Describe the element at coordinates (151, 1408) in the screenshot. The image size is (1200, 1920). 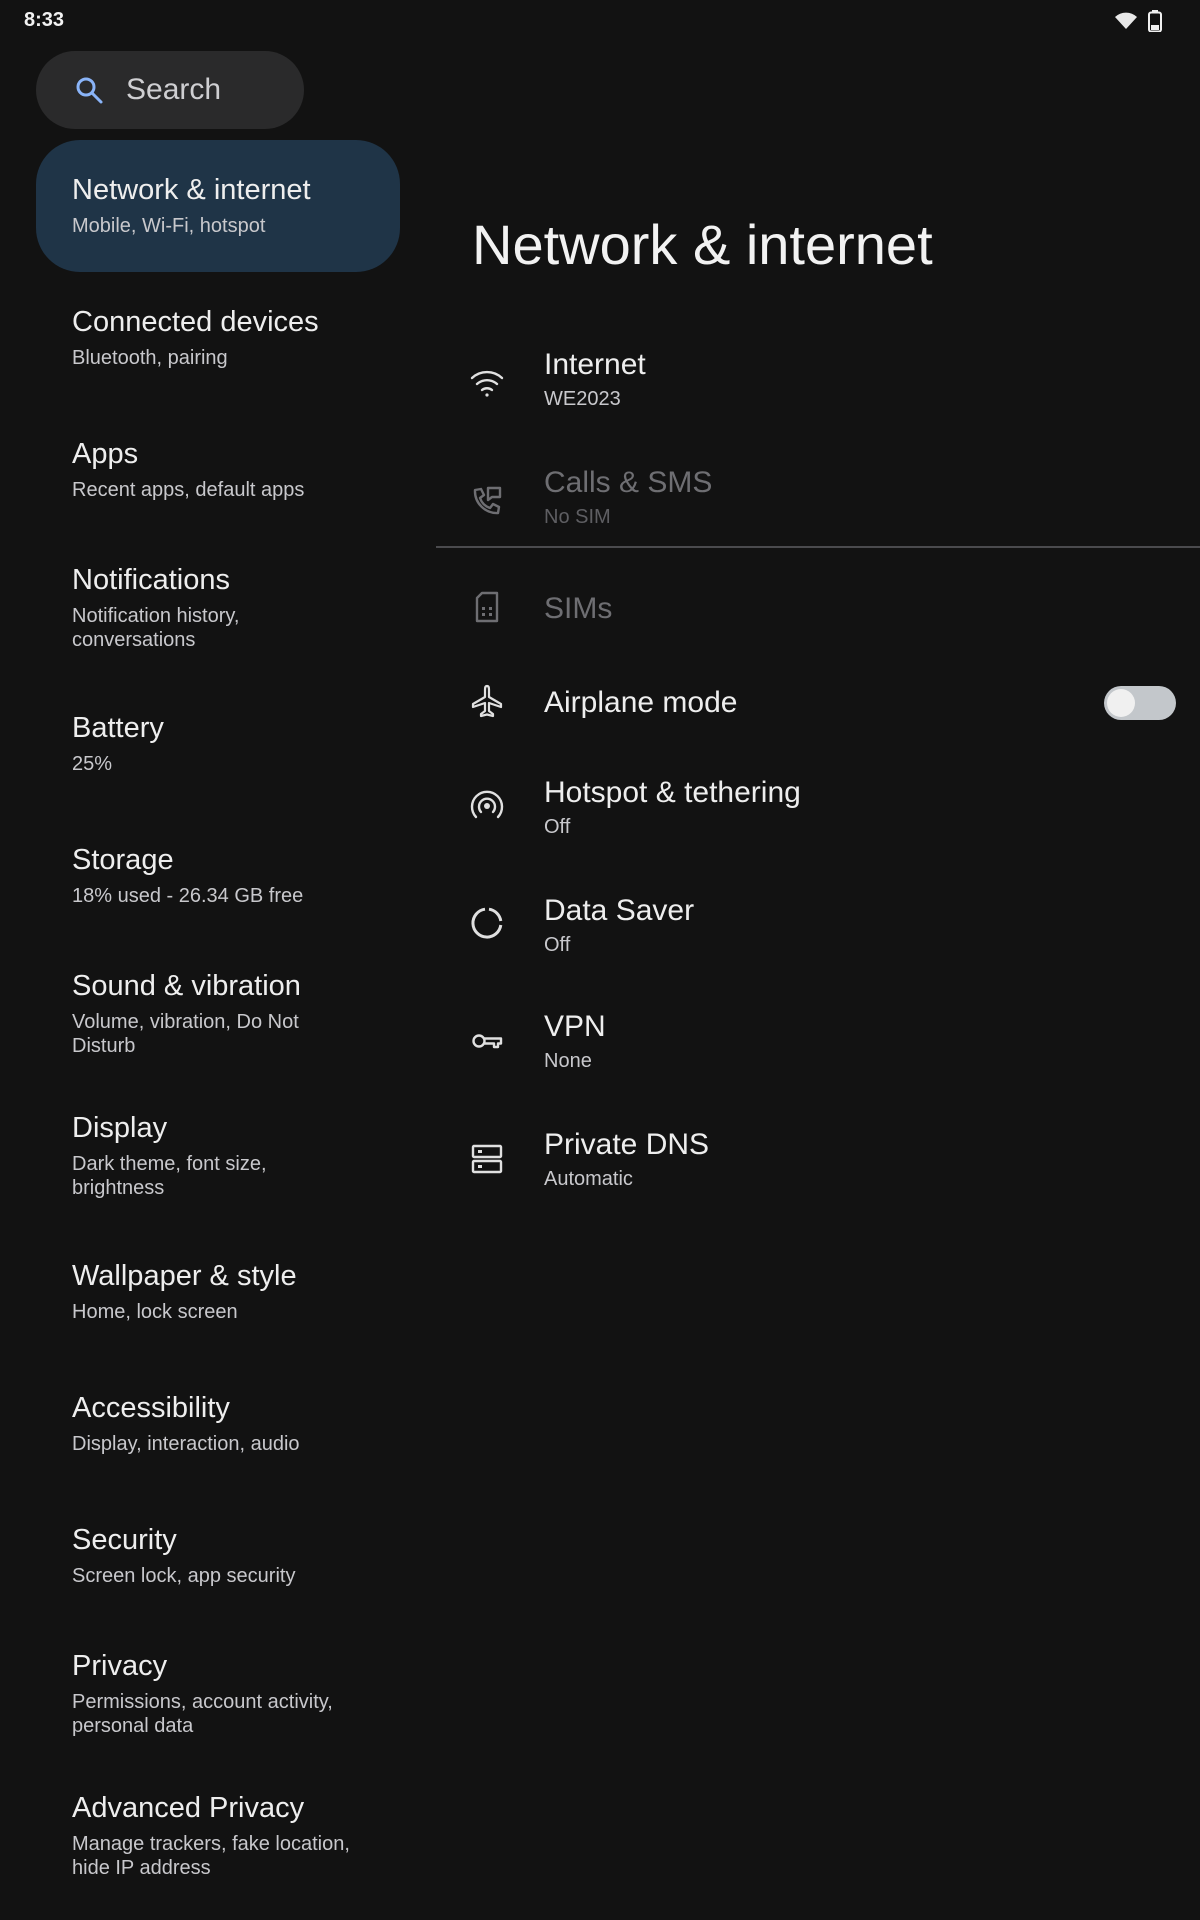
I see `sidebar-item-title: Accessibility` at that location.